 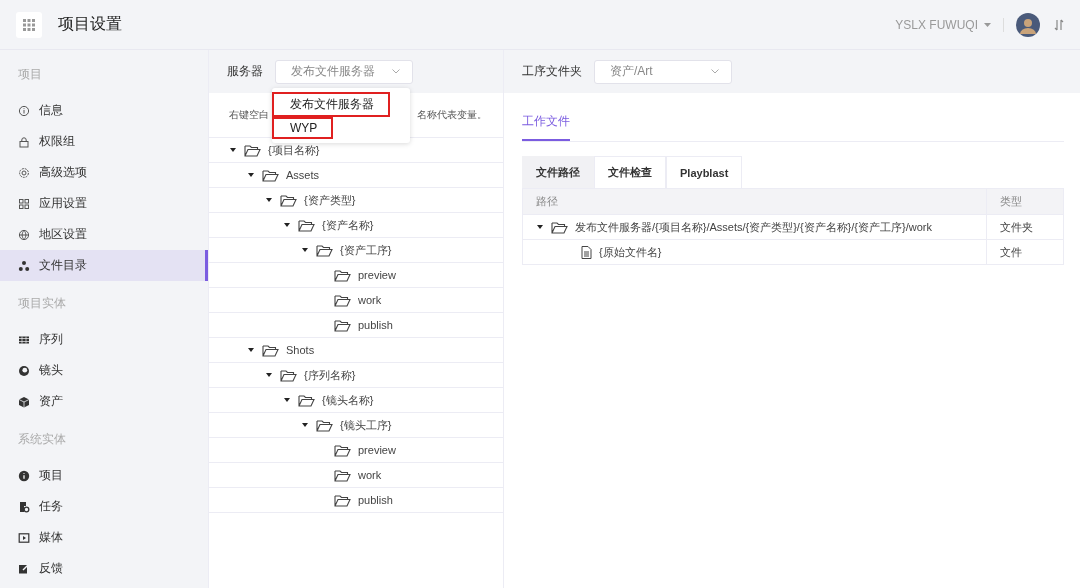 What do you see at coordinates (344, 71) in the screenshot?
I see `server-select: 发布文件服务器` at bounding box center [344, 71].